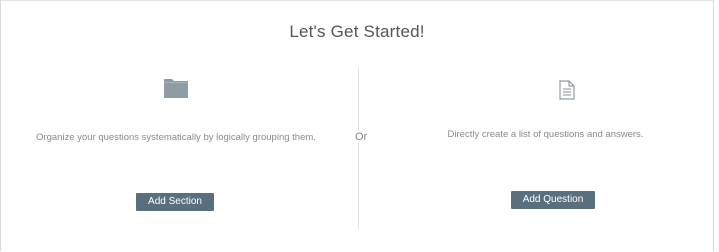 This screenshot has height=252, width=719. Describe the element at coordinates (361, 137) in the screenshot. I see `or-separator: Or` at that location.